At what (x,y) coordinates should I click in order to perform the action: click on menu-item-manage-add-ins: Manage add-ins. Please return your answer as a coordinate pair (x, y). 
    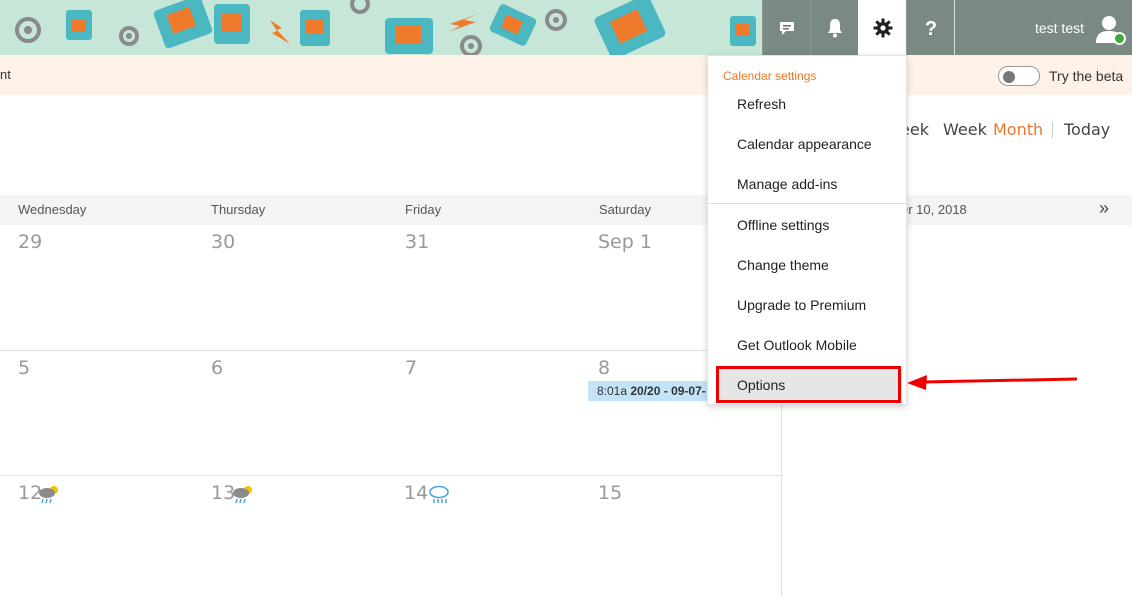
    Looking at the image, I should click on (787, 184).